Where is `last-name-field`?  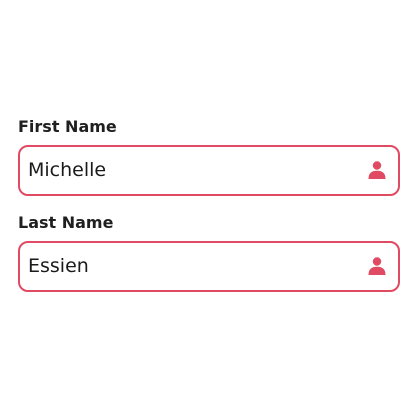 last-name-field is located at coordinates (209, 266).